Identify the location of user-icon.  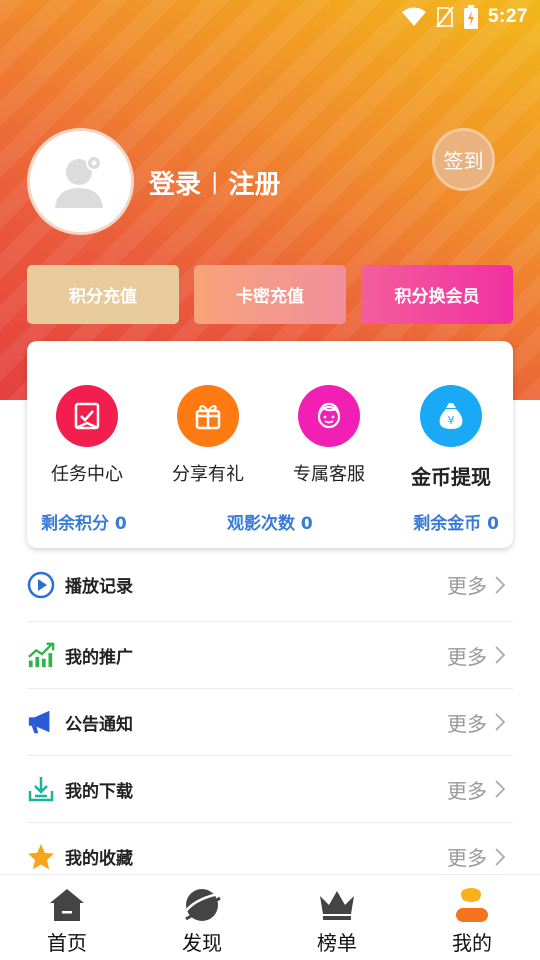
(472, 905).